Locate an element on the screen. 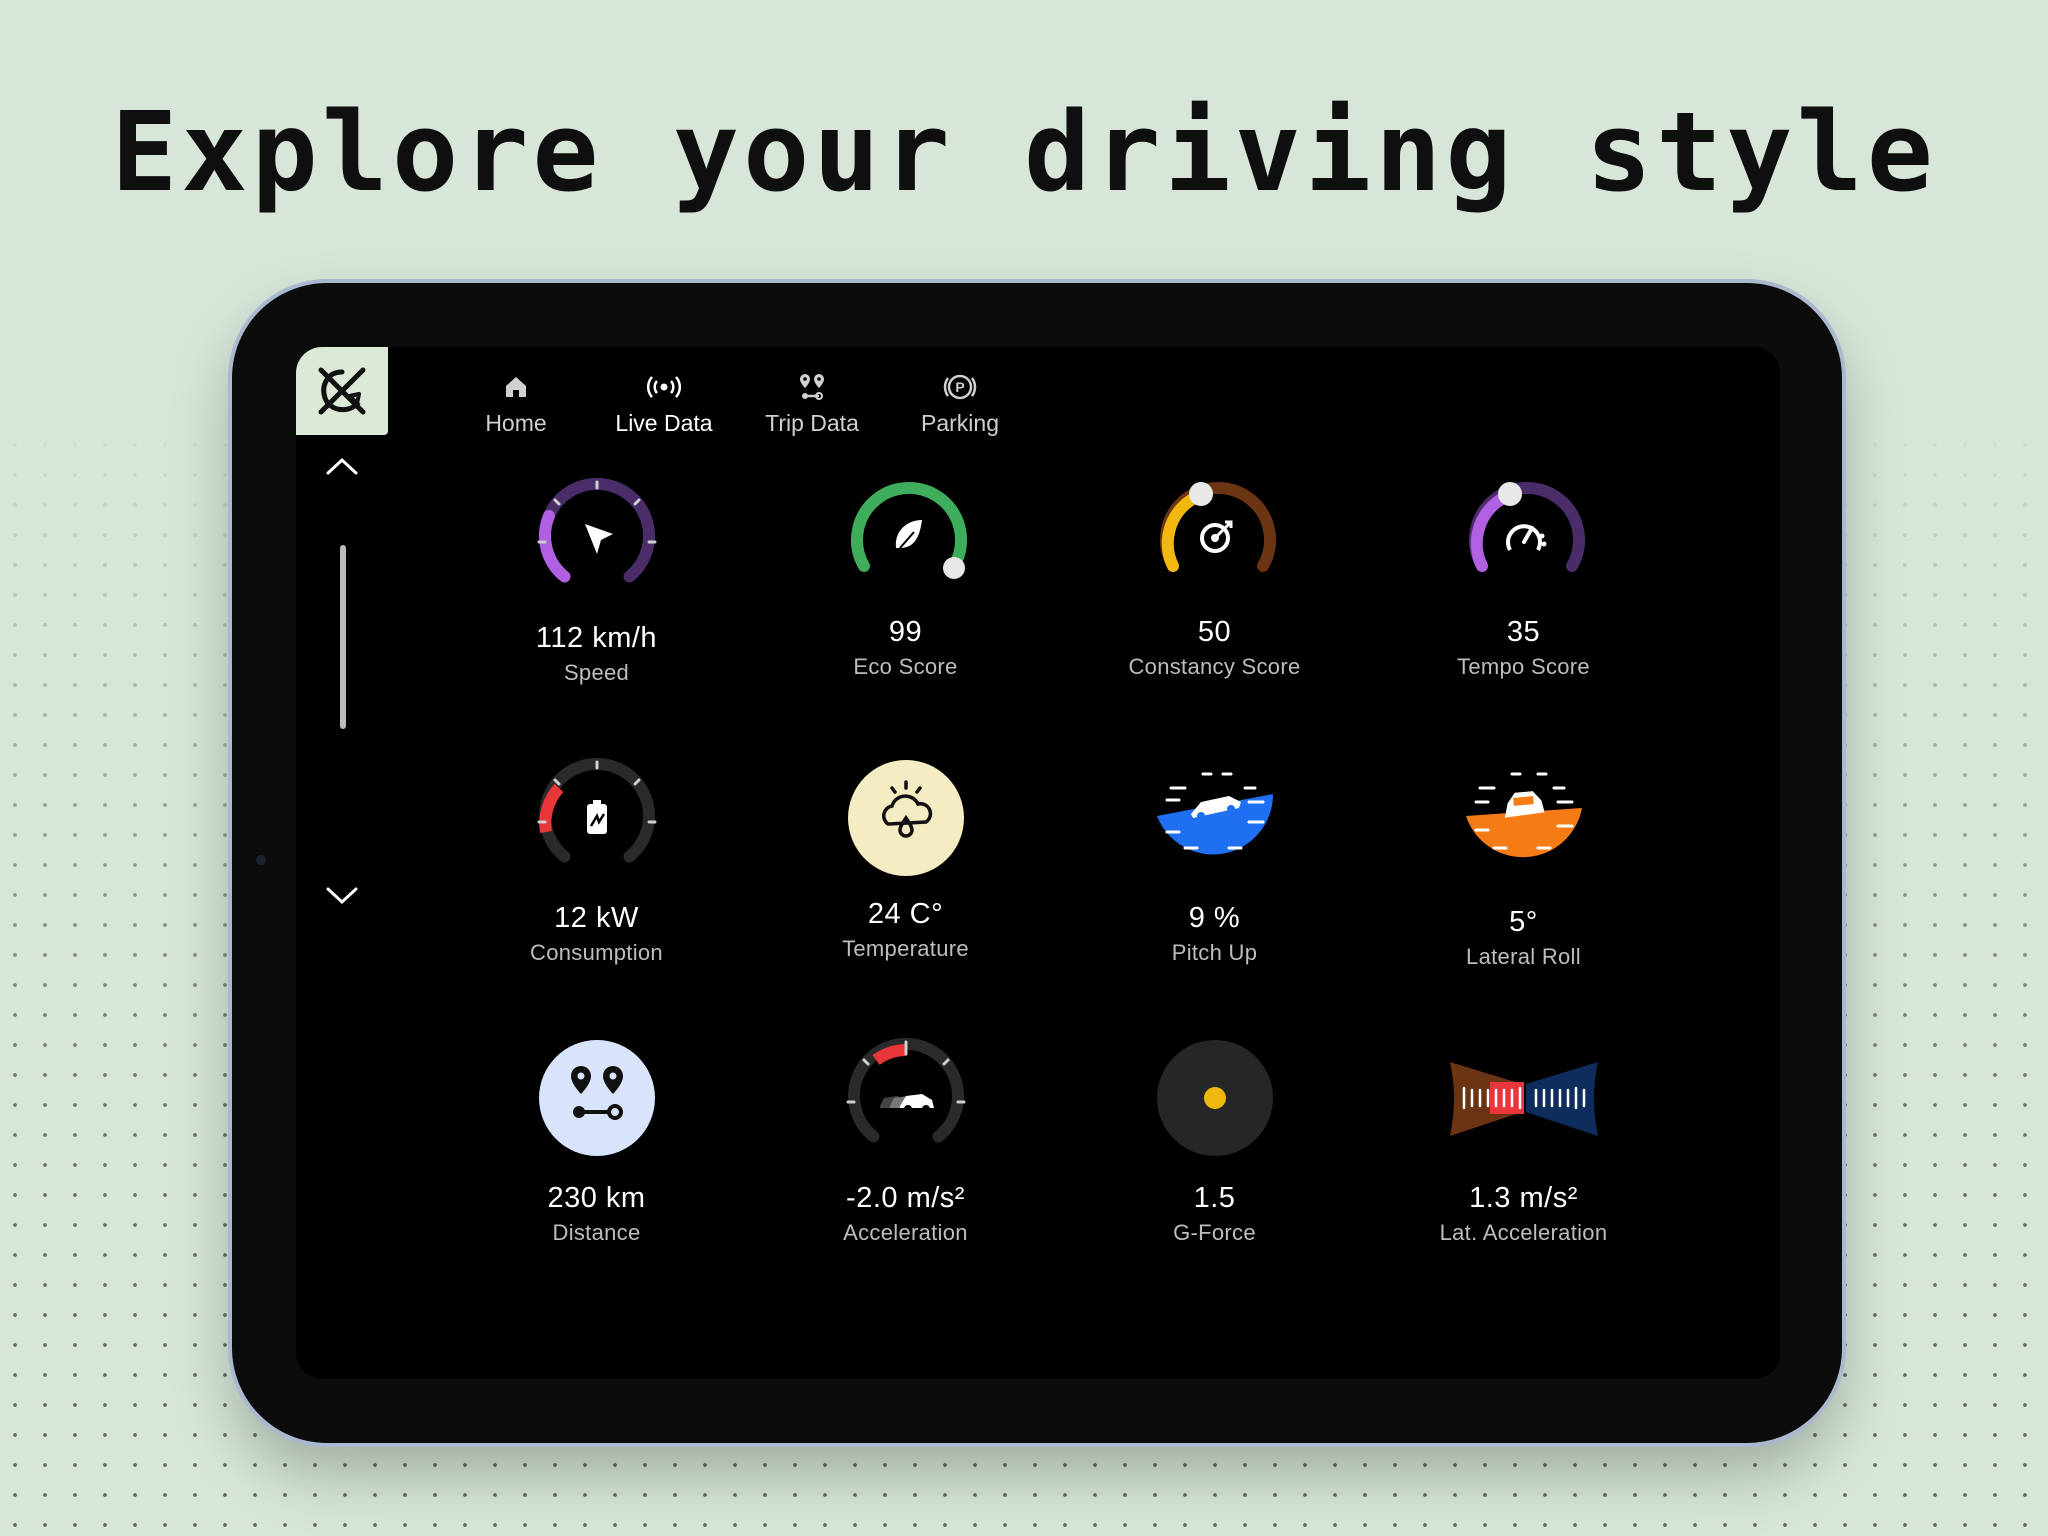 This screenshot has height=1536, width=2048. pitch-up-value: 9 % is located at coordinates (1214, 918).